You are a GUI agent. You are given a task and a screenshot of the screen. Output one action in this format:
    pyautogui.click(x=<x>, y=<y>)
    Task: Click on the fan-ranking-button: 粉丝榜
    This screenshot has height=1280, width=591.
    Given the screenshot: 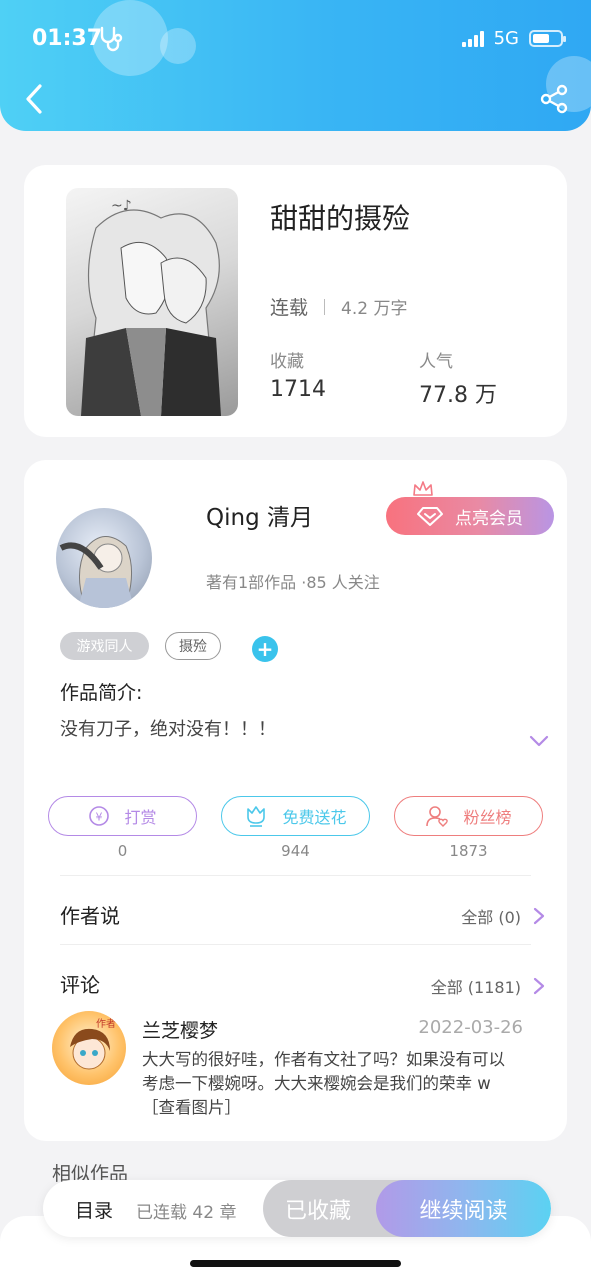 What is the action you would take?
    pyautogui.click(x=468, y=816)
    